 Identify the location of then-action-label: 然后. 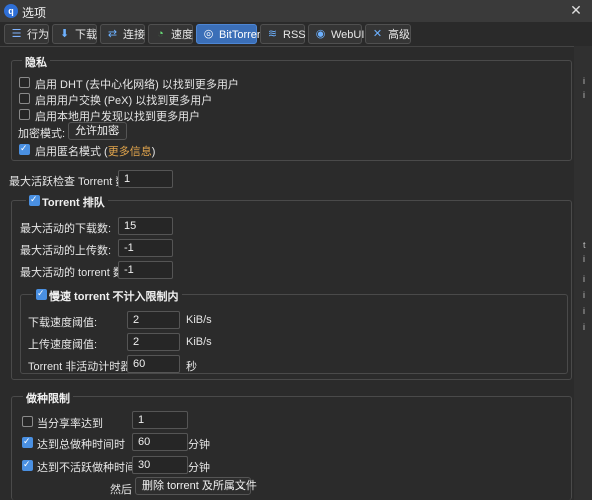
(121, 490).